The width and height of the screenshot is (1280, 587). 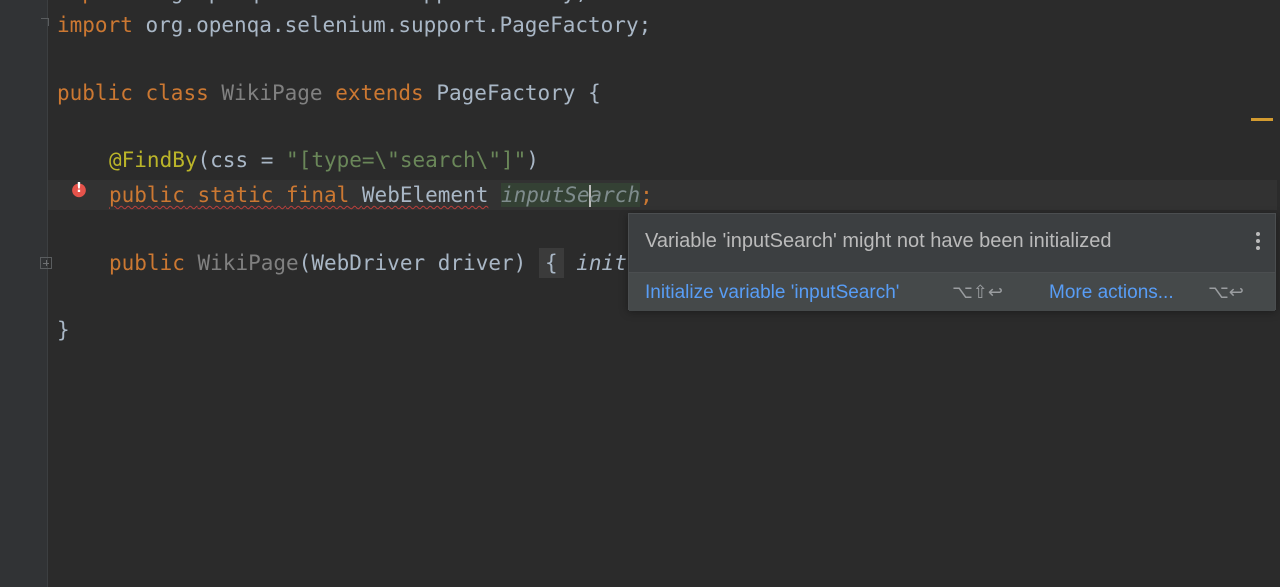 What do you see at coordinates (248, 263) in the screenshot?
I see `constructor-name: WikiPage` at bounding box center [248, 263].